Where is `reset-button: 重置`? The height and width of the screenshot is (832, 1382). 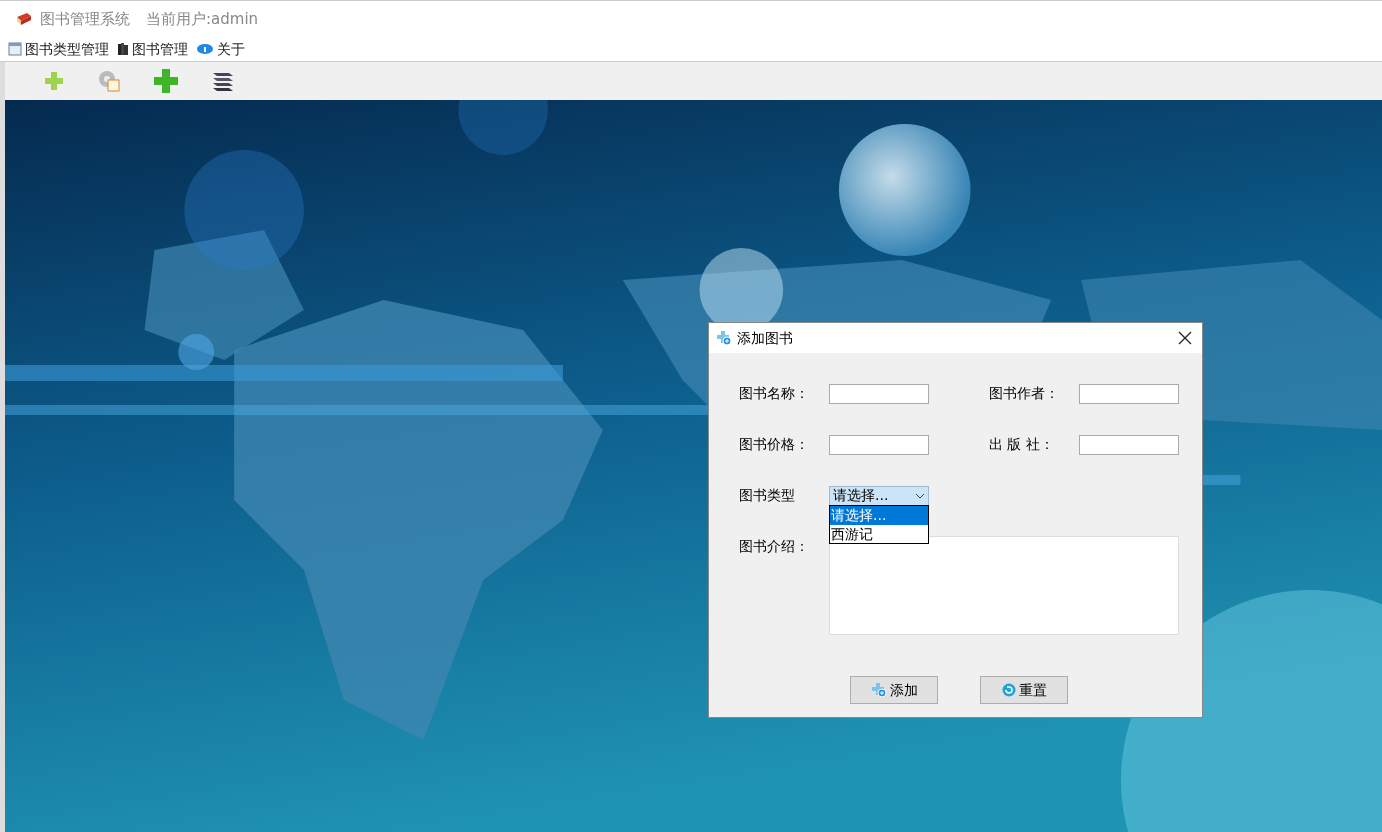
reset-button: 重置 is located at coordinates (1024, 690).